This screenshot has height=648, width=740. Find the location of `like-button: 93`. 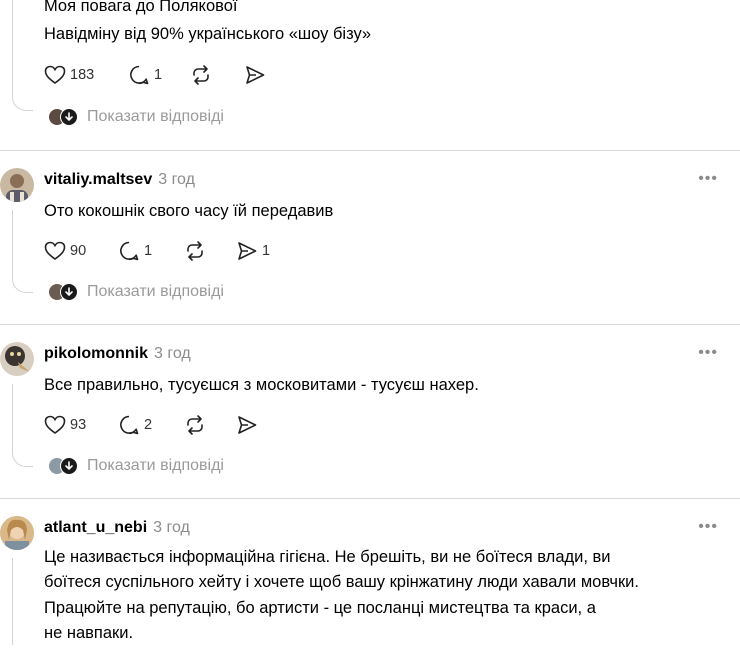

like-button: 93 is located at coordinates (65, 425).